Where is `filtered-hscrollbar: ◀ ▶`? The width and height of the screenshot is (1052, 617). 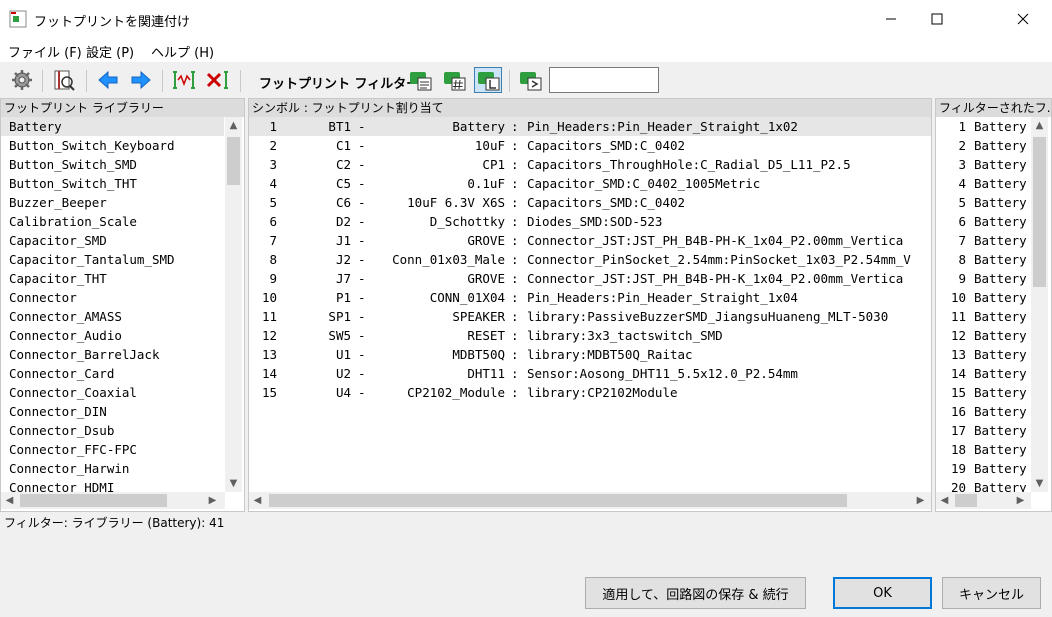
filtered-hscrollbar: ◀ ▶ is located at coordinates (983, 500).